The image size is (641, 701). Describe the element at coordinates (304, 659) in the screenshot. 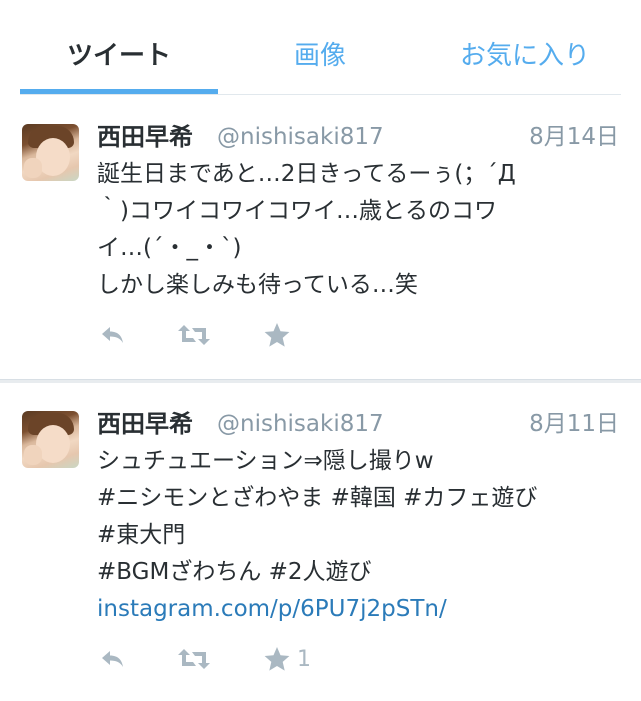

I see `favorite-count: 1` at that location.